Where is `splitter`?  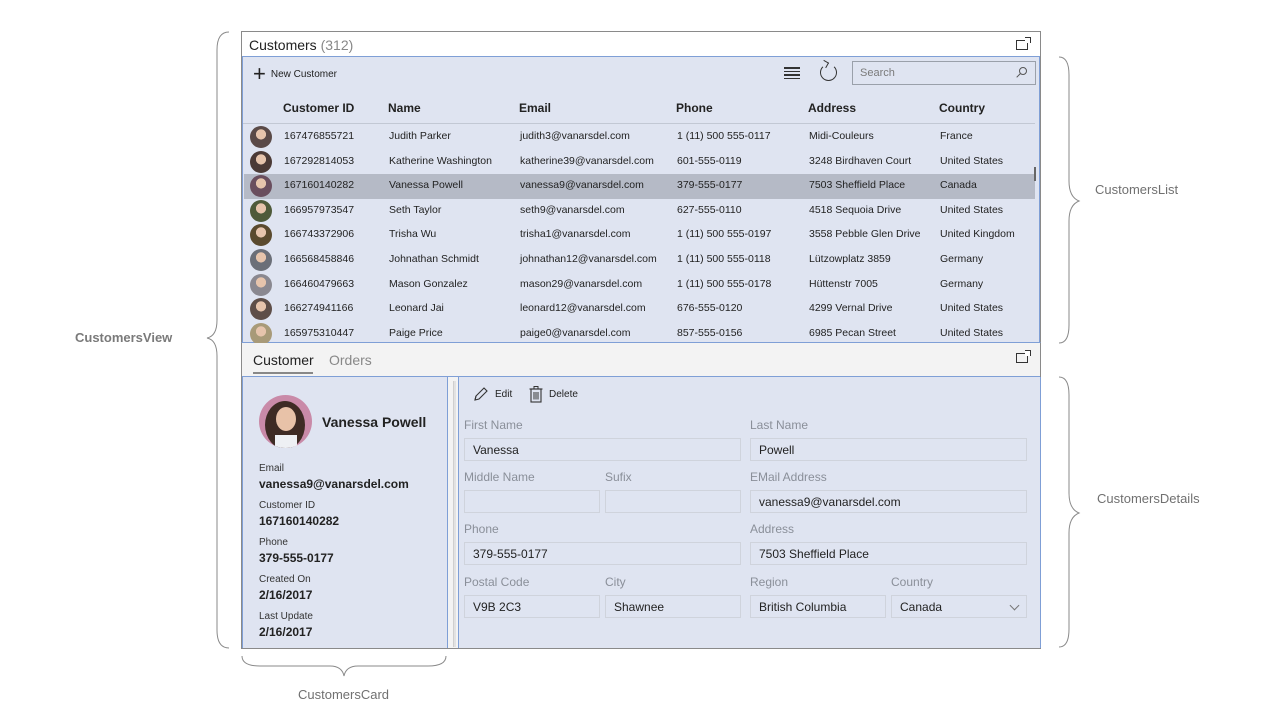 splitter is located at coordinates (454, 514).